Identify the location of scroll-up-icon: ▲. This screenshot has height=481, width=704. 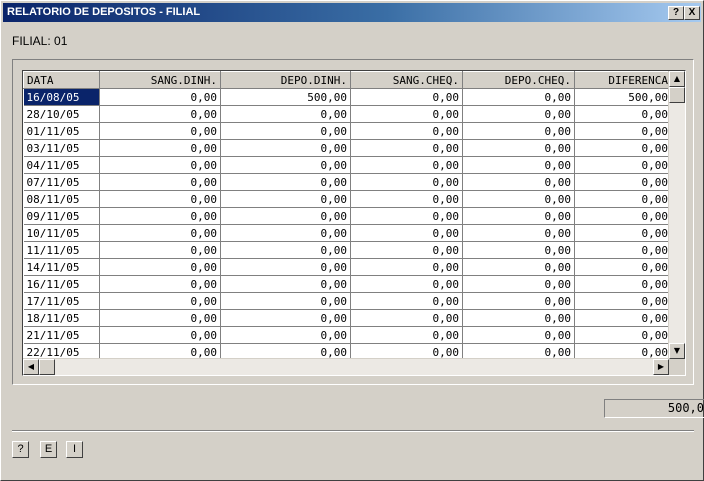
(677, 79).